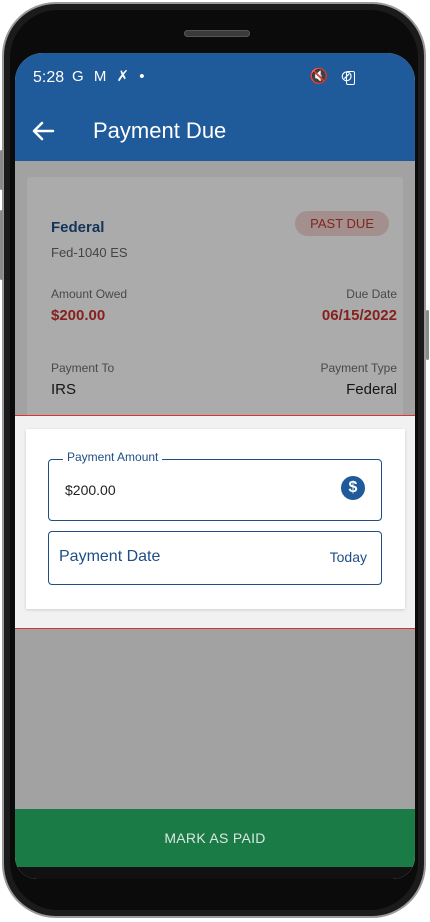 The height and width of the screenshot is (922, 430). Describe the element at coordinates (110, 76) in the screenshot. I see `notification-icons: G M ✗ •` at that location.